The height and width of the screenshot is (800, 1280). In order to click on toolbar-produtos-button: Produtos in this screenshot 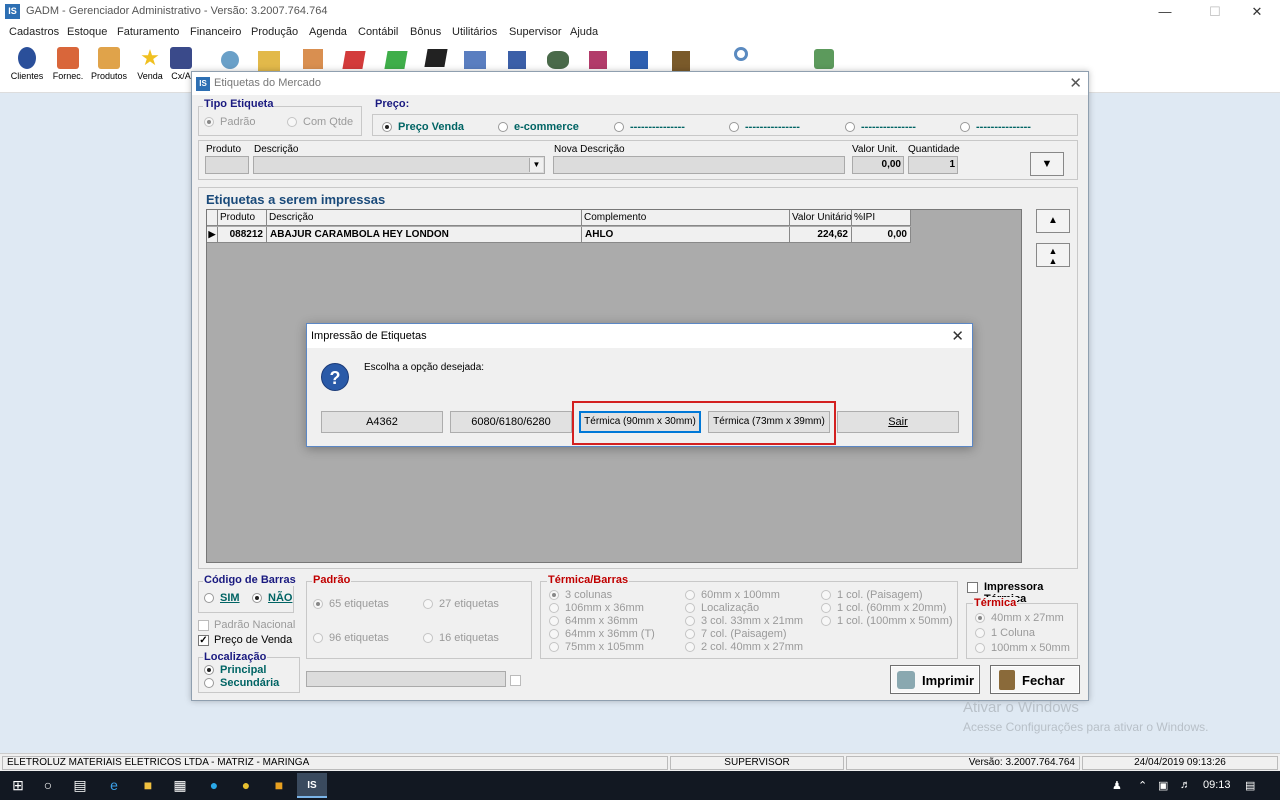, I will do `click(109, 68)`.